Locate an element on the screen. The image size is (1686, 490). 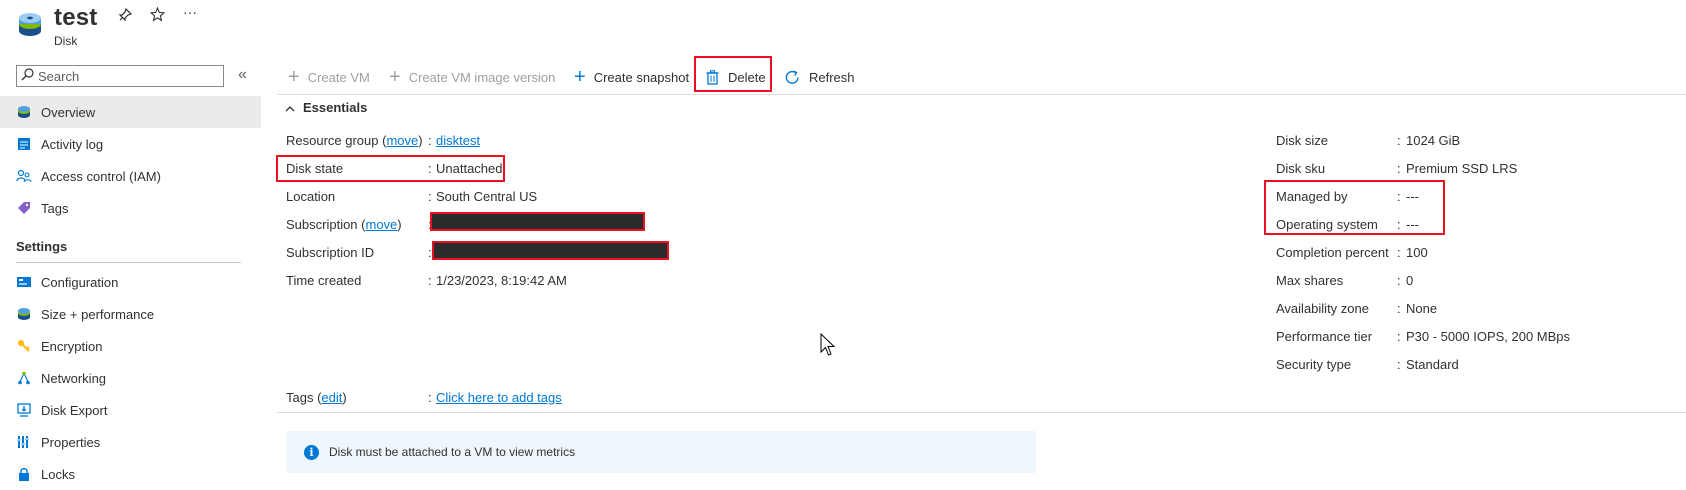
refresh-button: Refresh is located at coordinates (819, 77).